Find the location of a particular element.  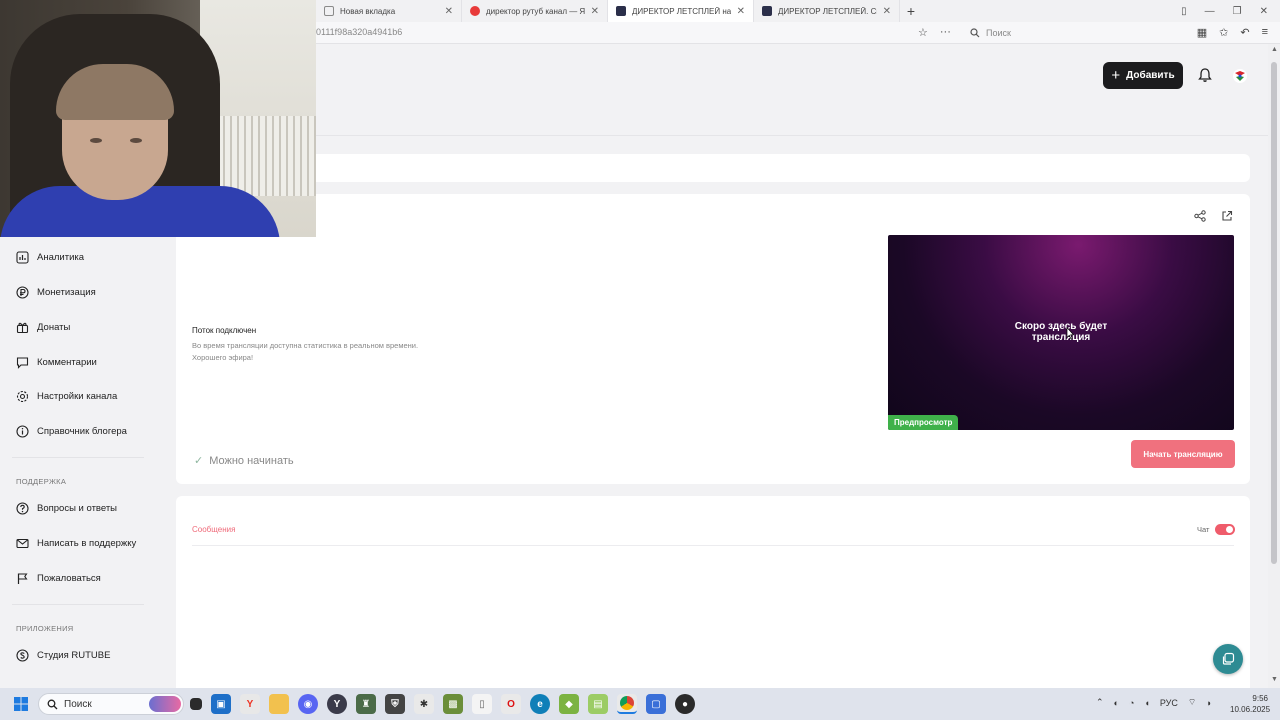

sidebar-item-donations: Донаты is located at coordinates (43, 327).